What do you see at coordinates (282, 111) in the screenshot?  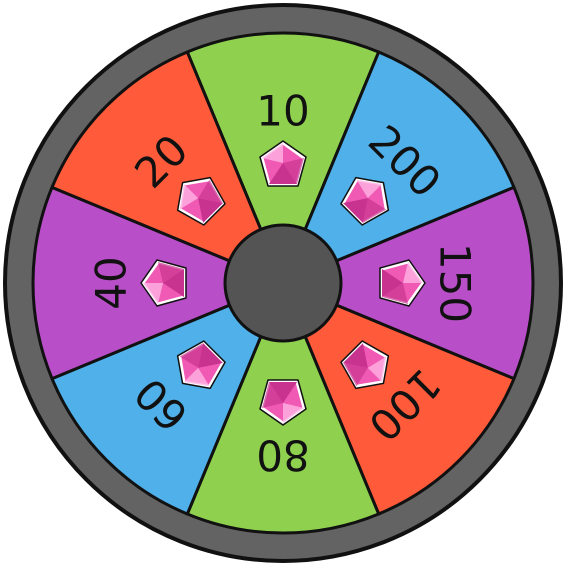 I see `wheel-label-10: 10` at bounding box center [282, 111].